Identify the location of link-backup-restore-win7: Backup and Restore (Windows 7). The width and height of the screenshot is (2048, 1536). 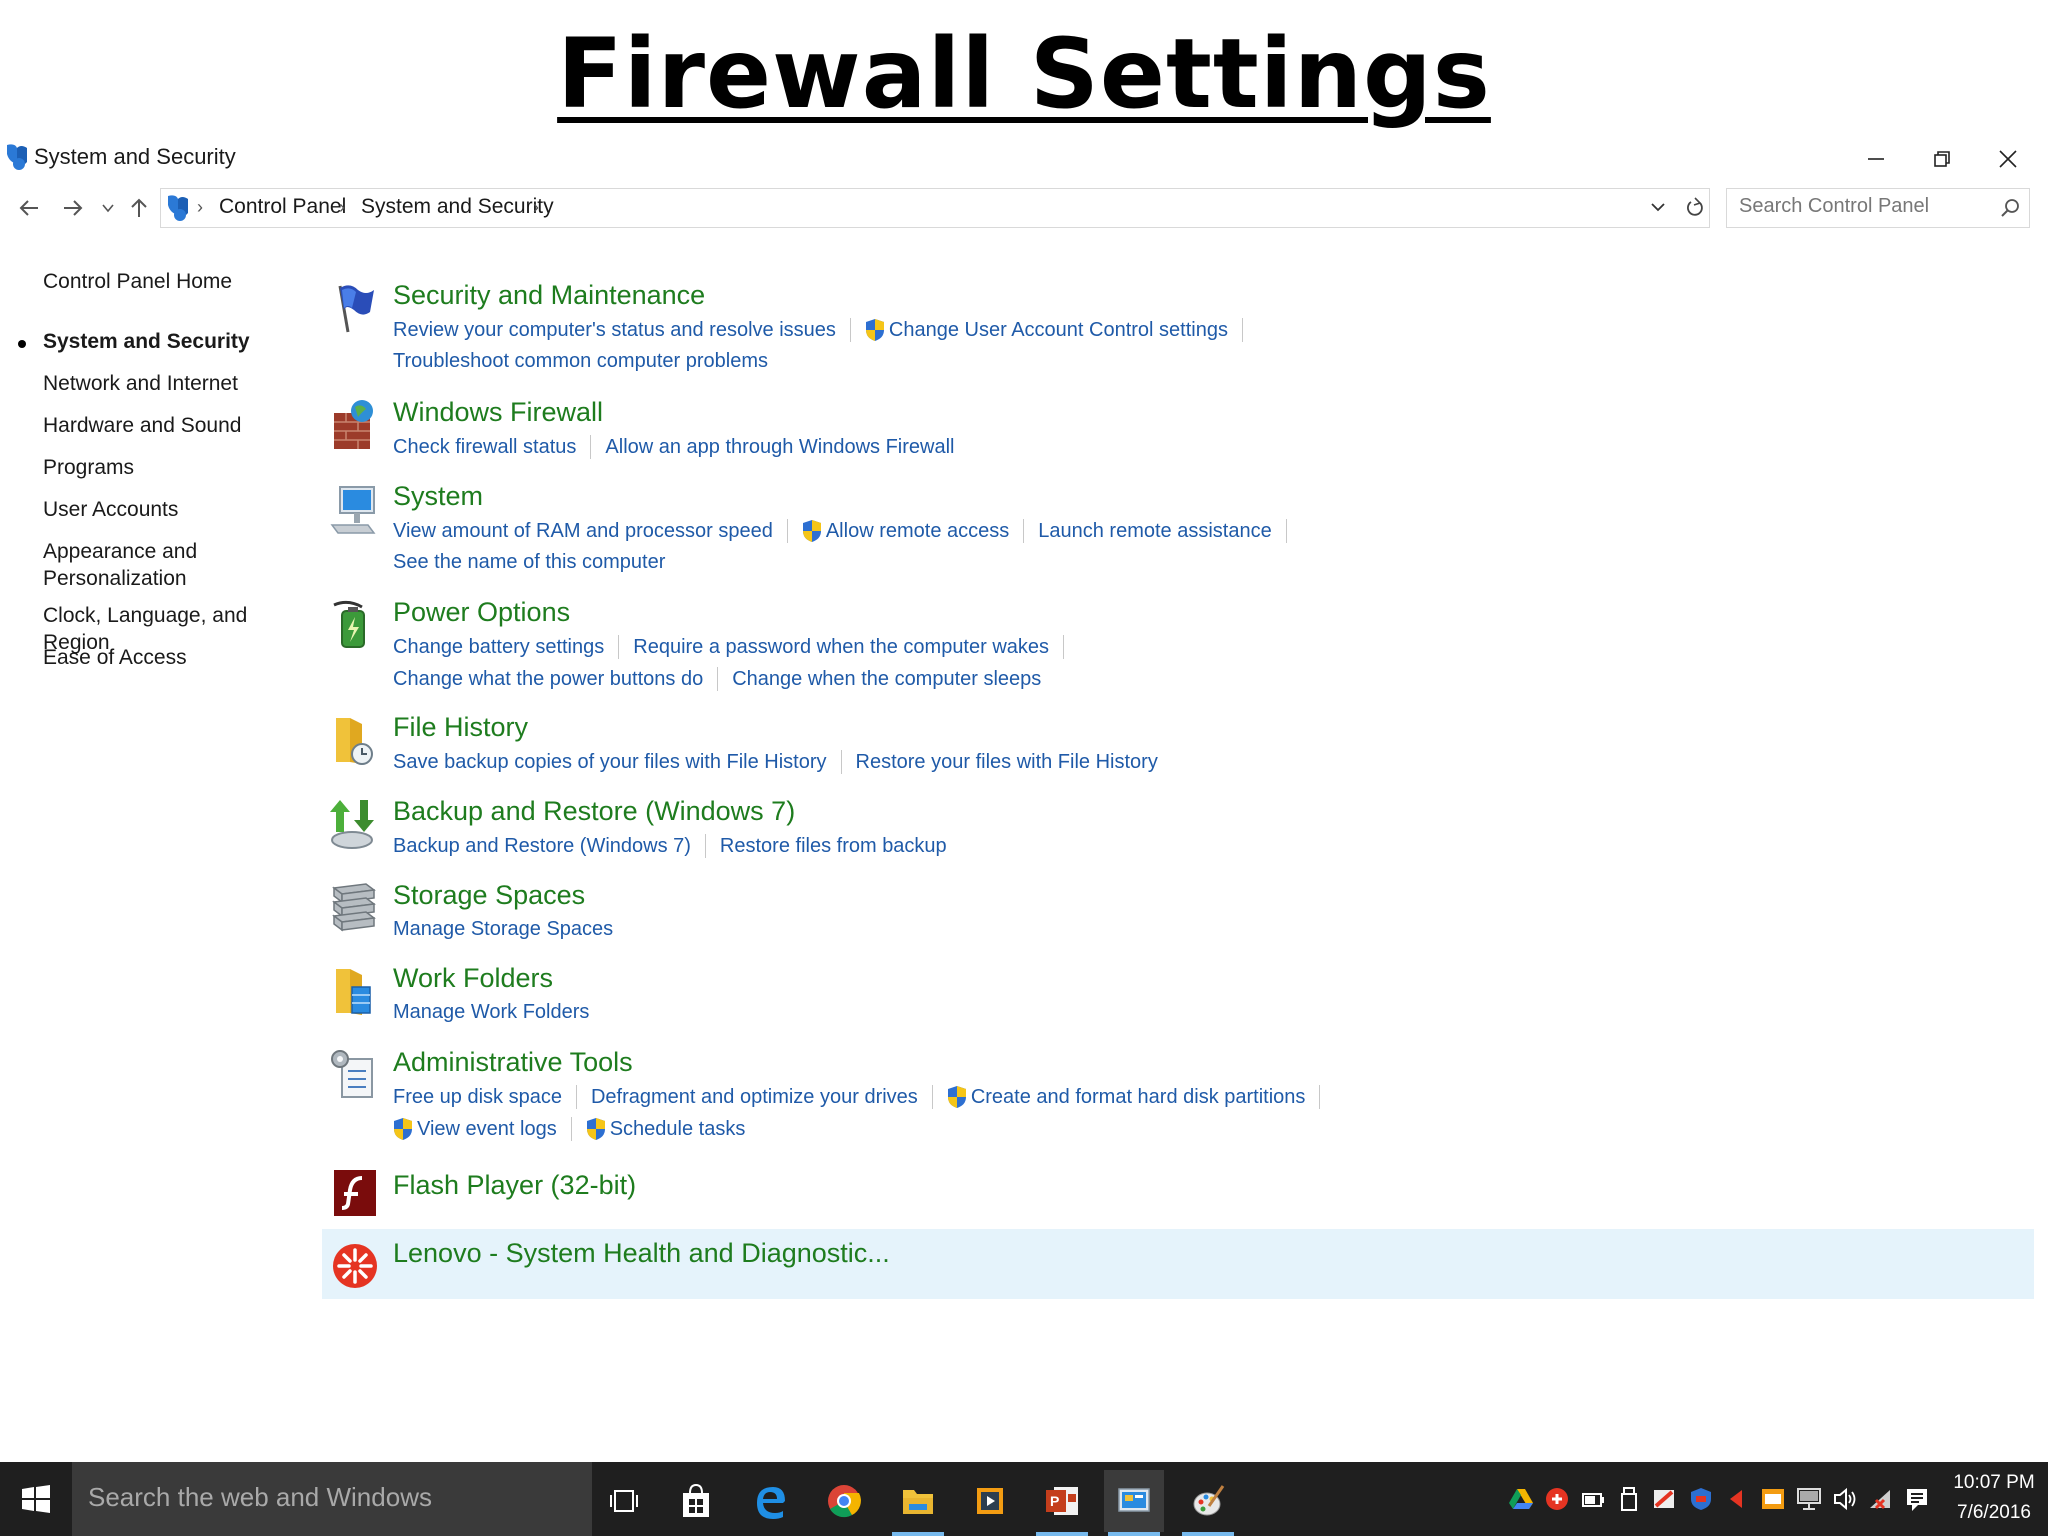
(542, 846).